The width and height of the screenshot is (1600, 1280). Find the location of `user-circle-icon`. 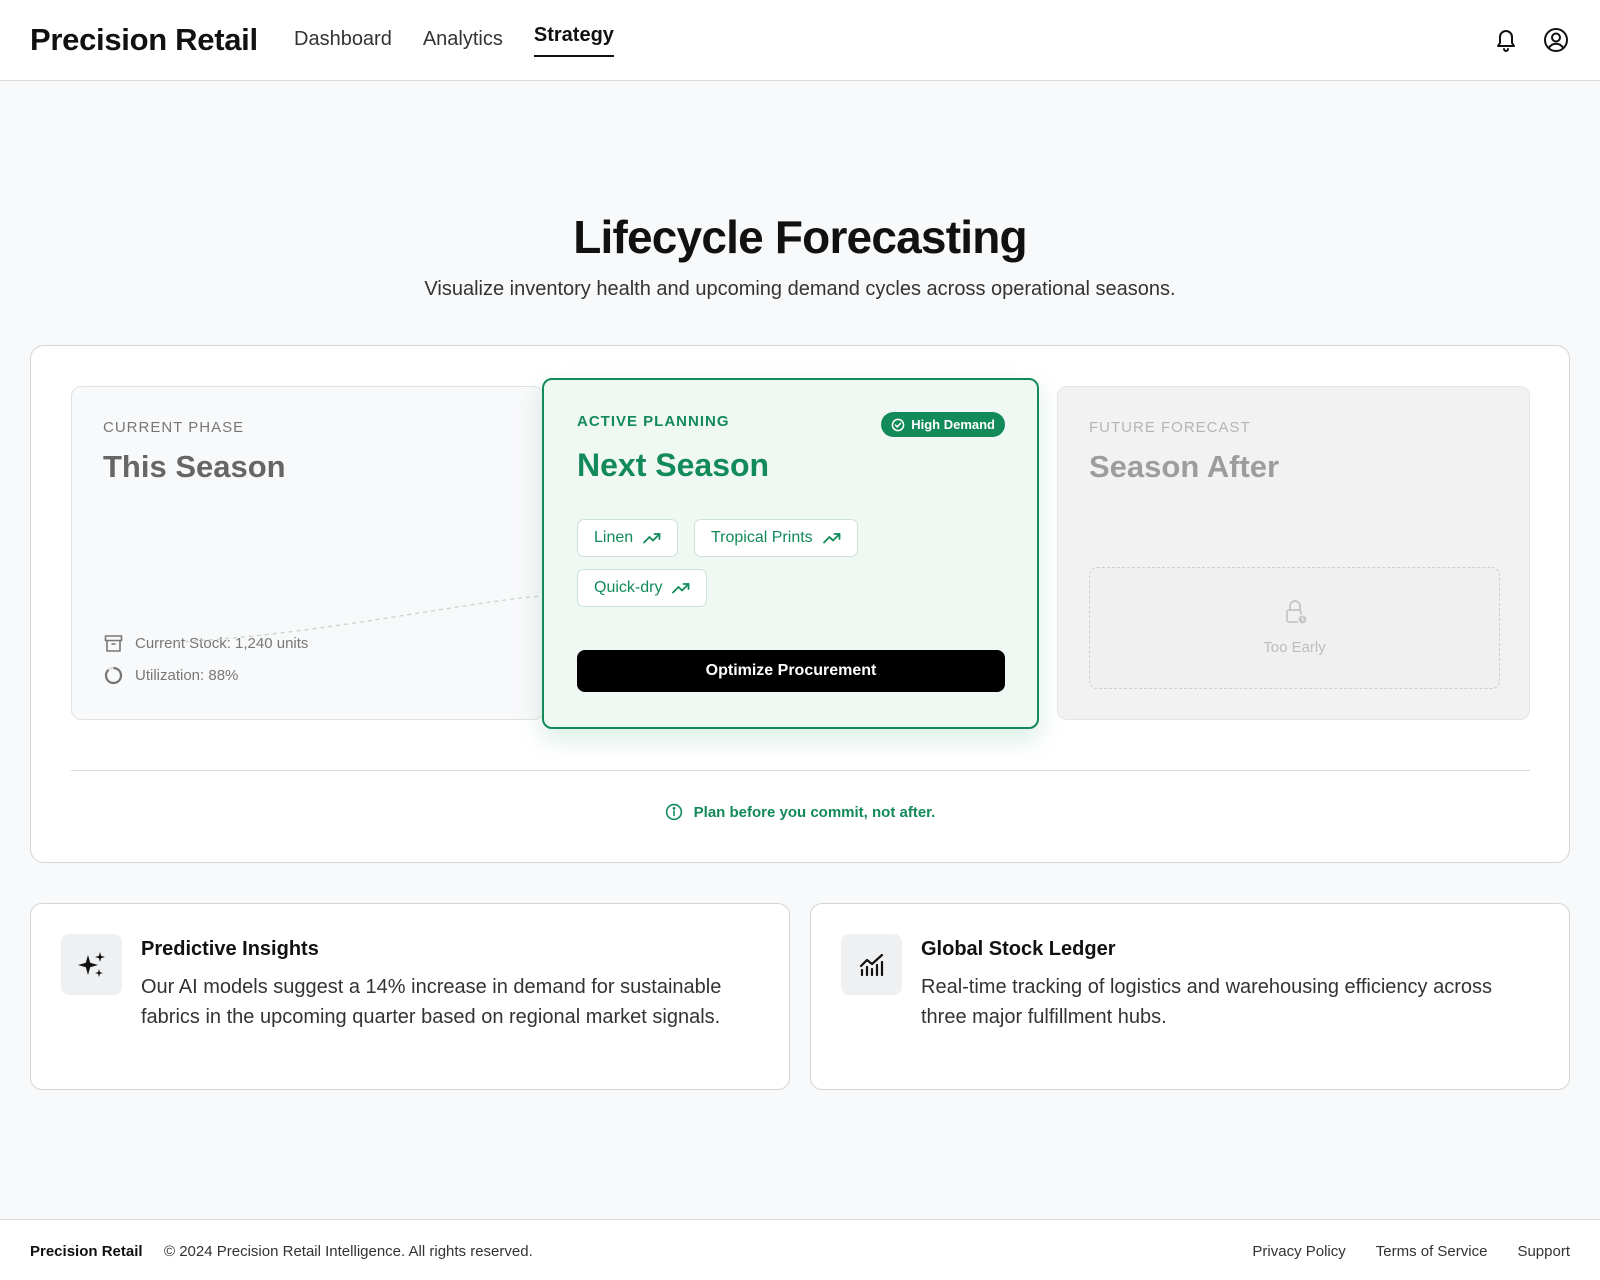

user-circle-icon is located at coordinates (1556, 40).